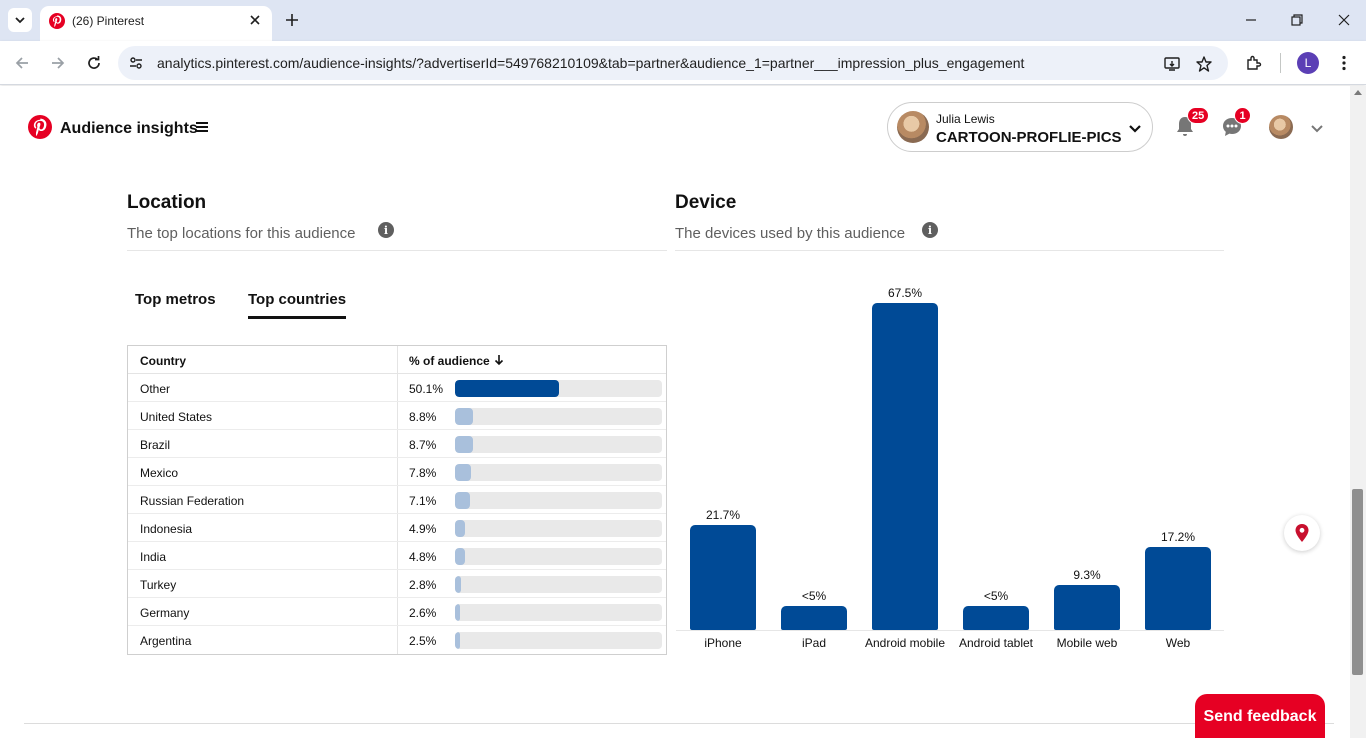  I want to click on site-info-tune-icon, so click(136, 63).